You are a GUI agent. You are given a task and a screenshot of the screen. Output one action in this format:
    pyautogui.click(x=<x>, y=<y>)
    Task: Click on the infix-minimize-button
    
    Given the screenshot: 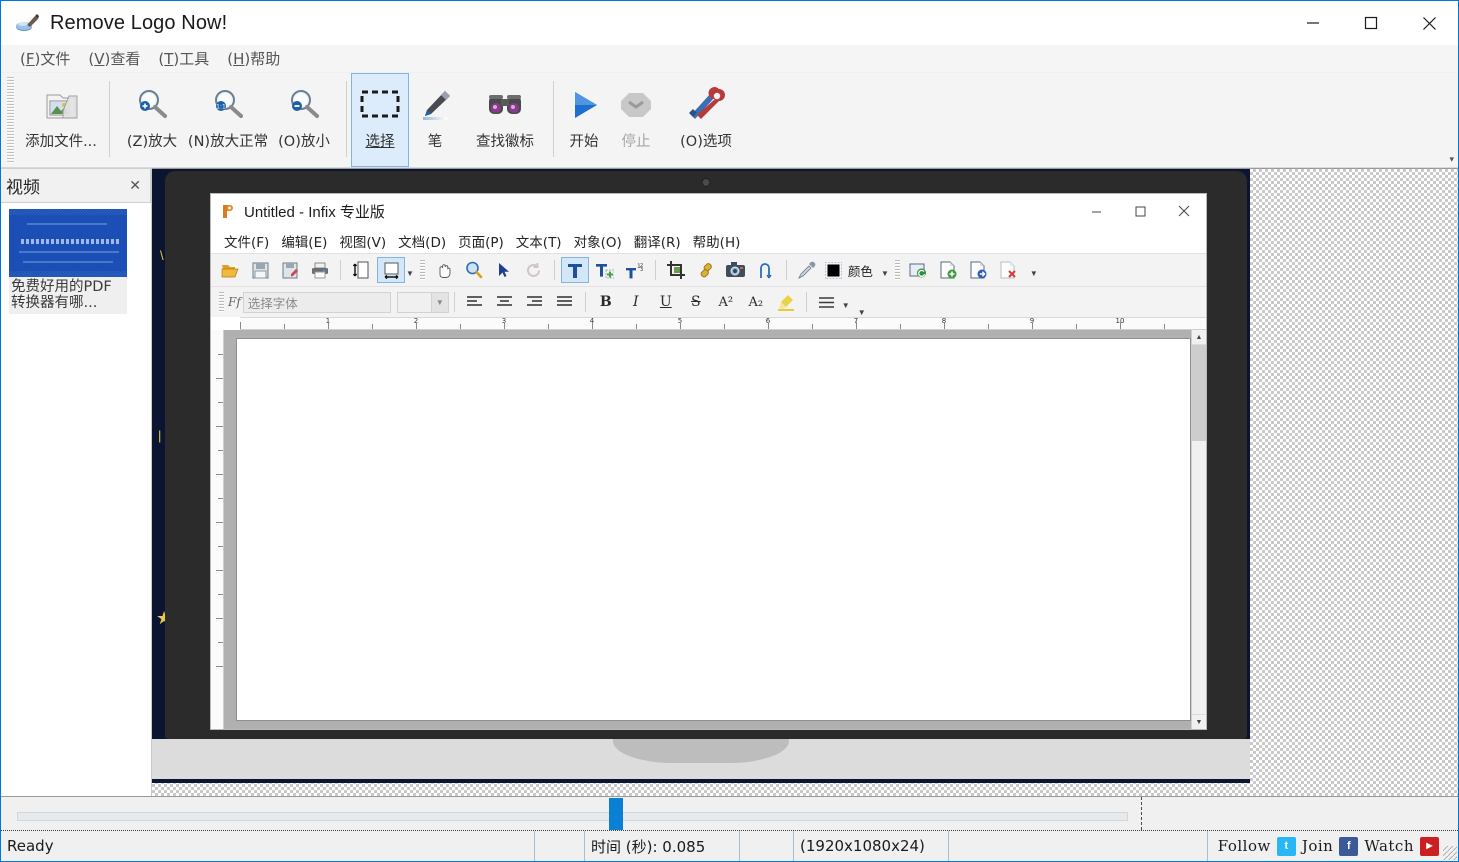 What is the action you would take?
    pyautogui.click(x=1096, y=211)
    